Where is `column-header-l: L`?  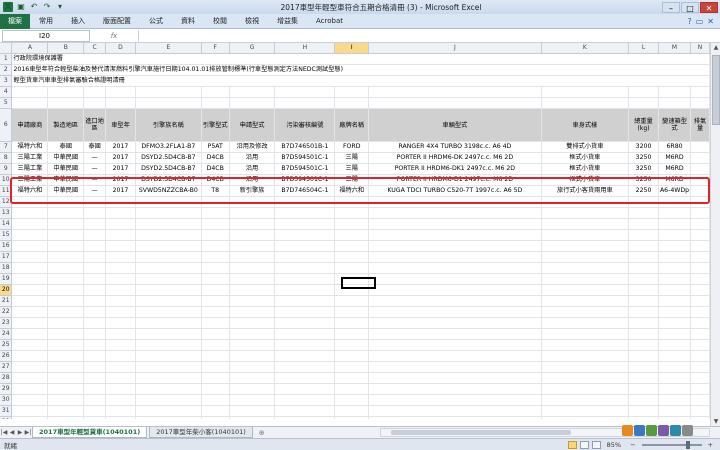 column-header-l: L is located at coordinates (643, 49).